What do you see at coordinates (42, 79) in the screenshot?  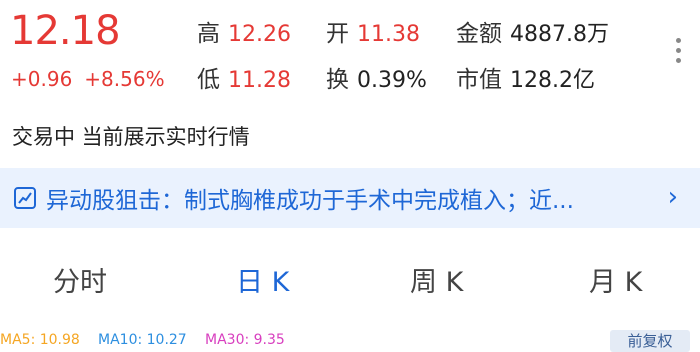 I see `price-change: +0.96` at bounding box center [42, 79].